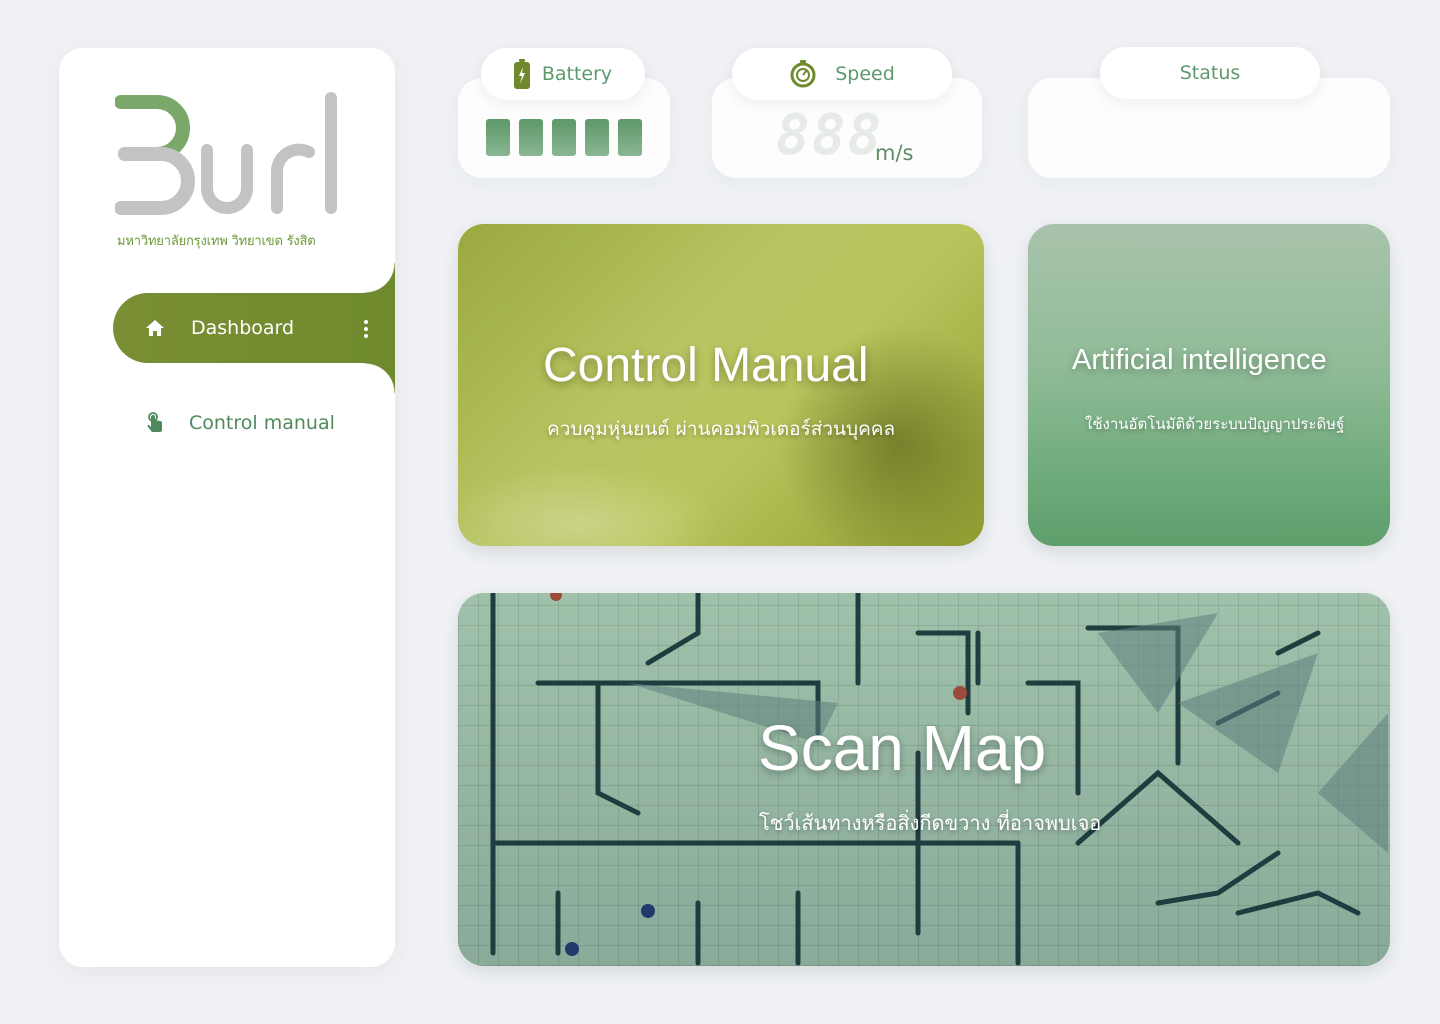  What do you see at coordinates (902, 748) in the screenshot?
I see `card-title: Scan Map` at bounding box center [902, 748].